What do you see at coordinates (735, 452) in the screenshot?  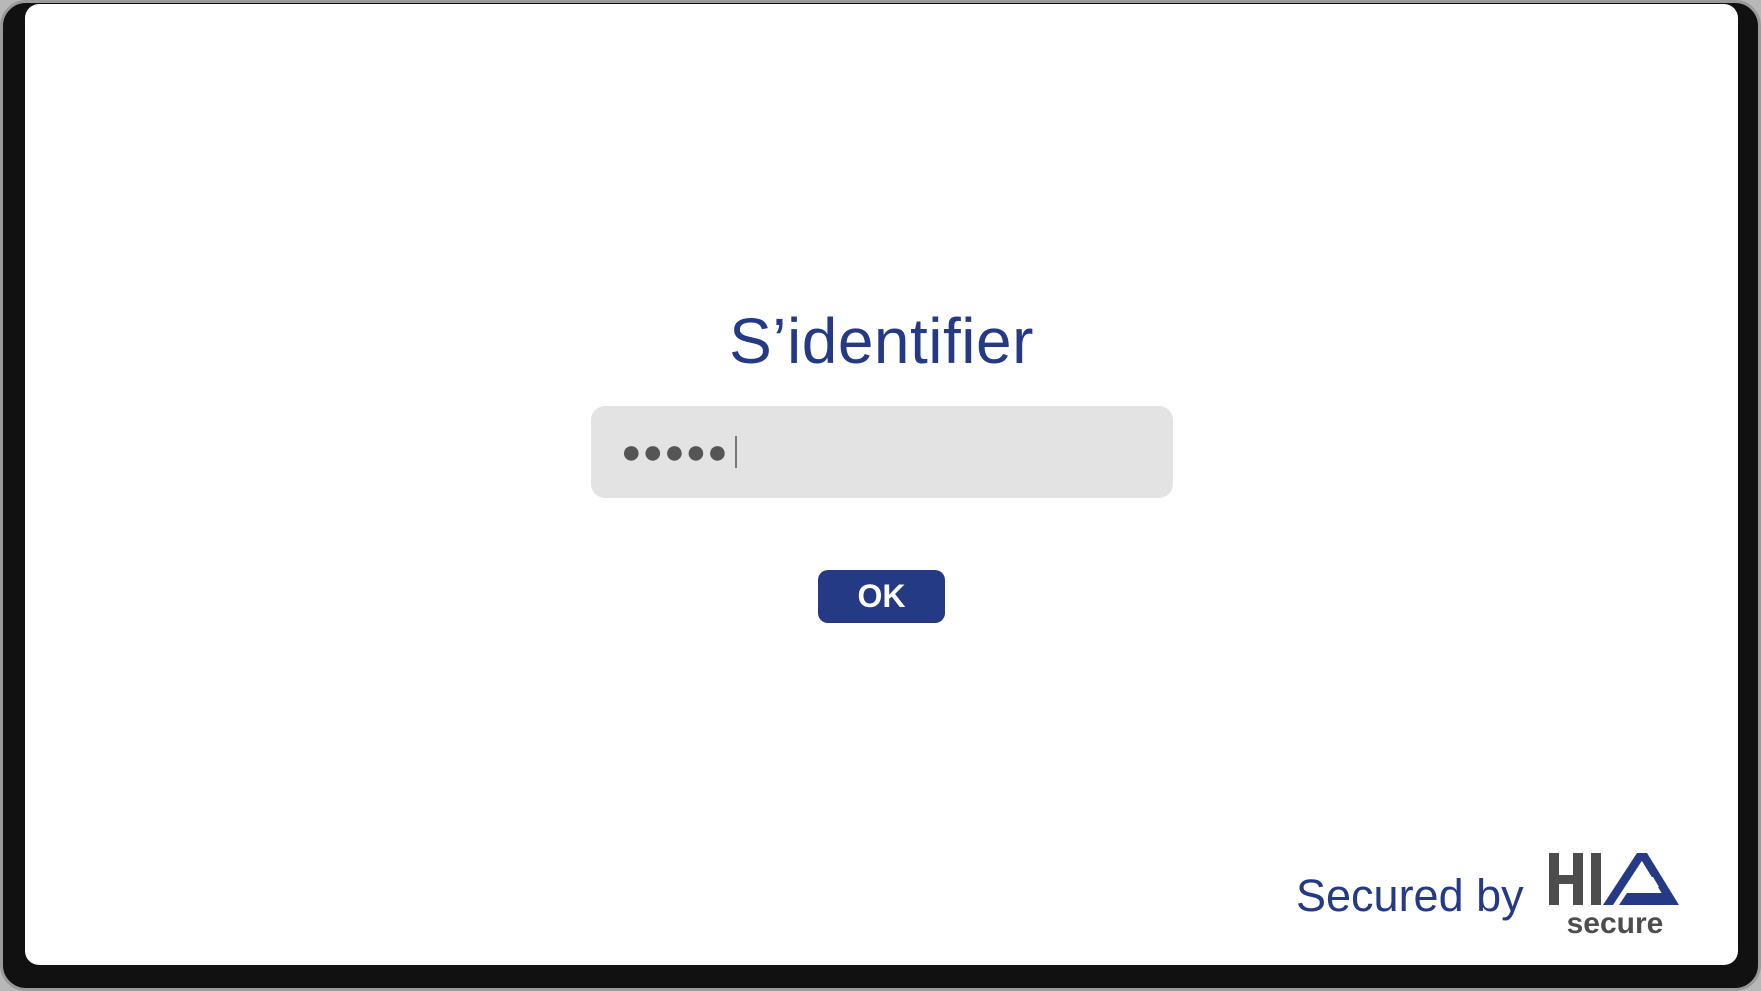 I see `text-caret` at bounding box center [735, 452].